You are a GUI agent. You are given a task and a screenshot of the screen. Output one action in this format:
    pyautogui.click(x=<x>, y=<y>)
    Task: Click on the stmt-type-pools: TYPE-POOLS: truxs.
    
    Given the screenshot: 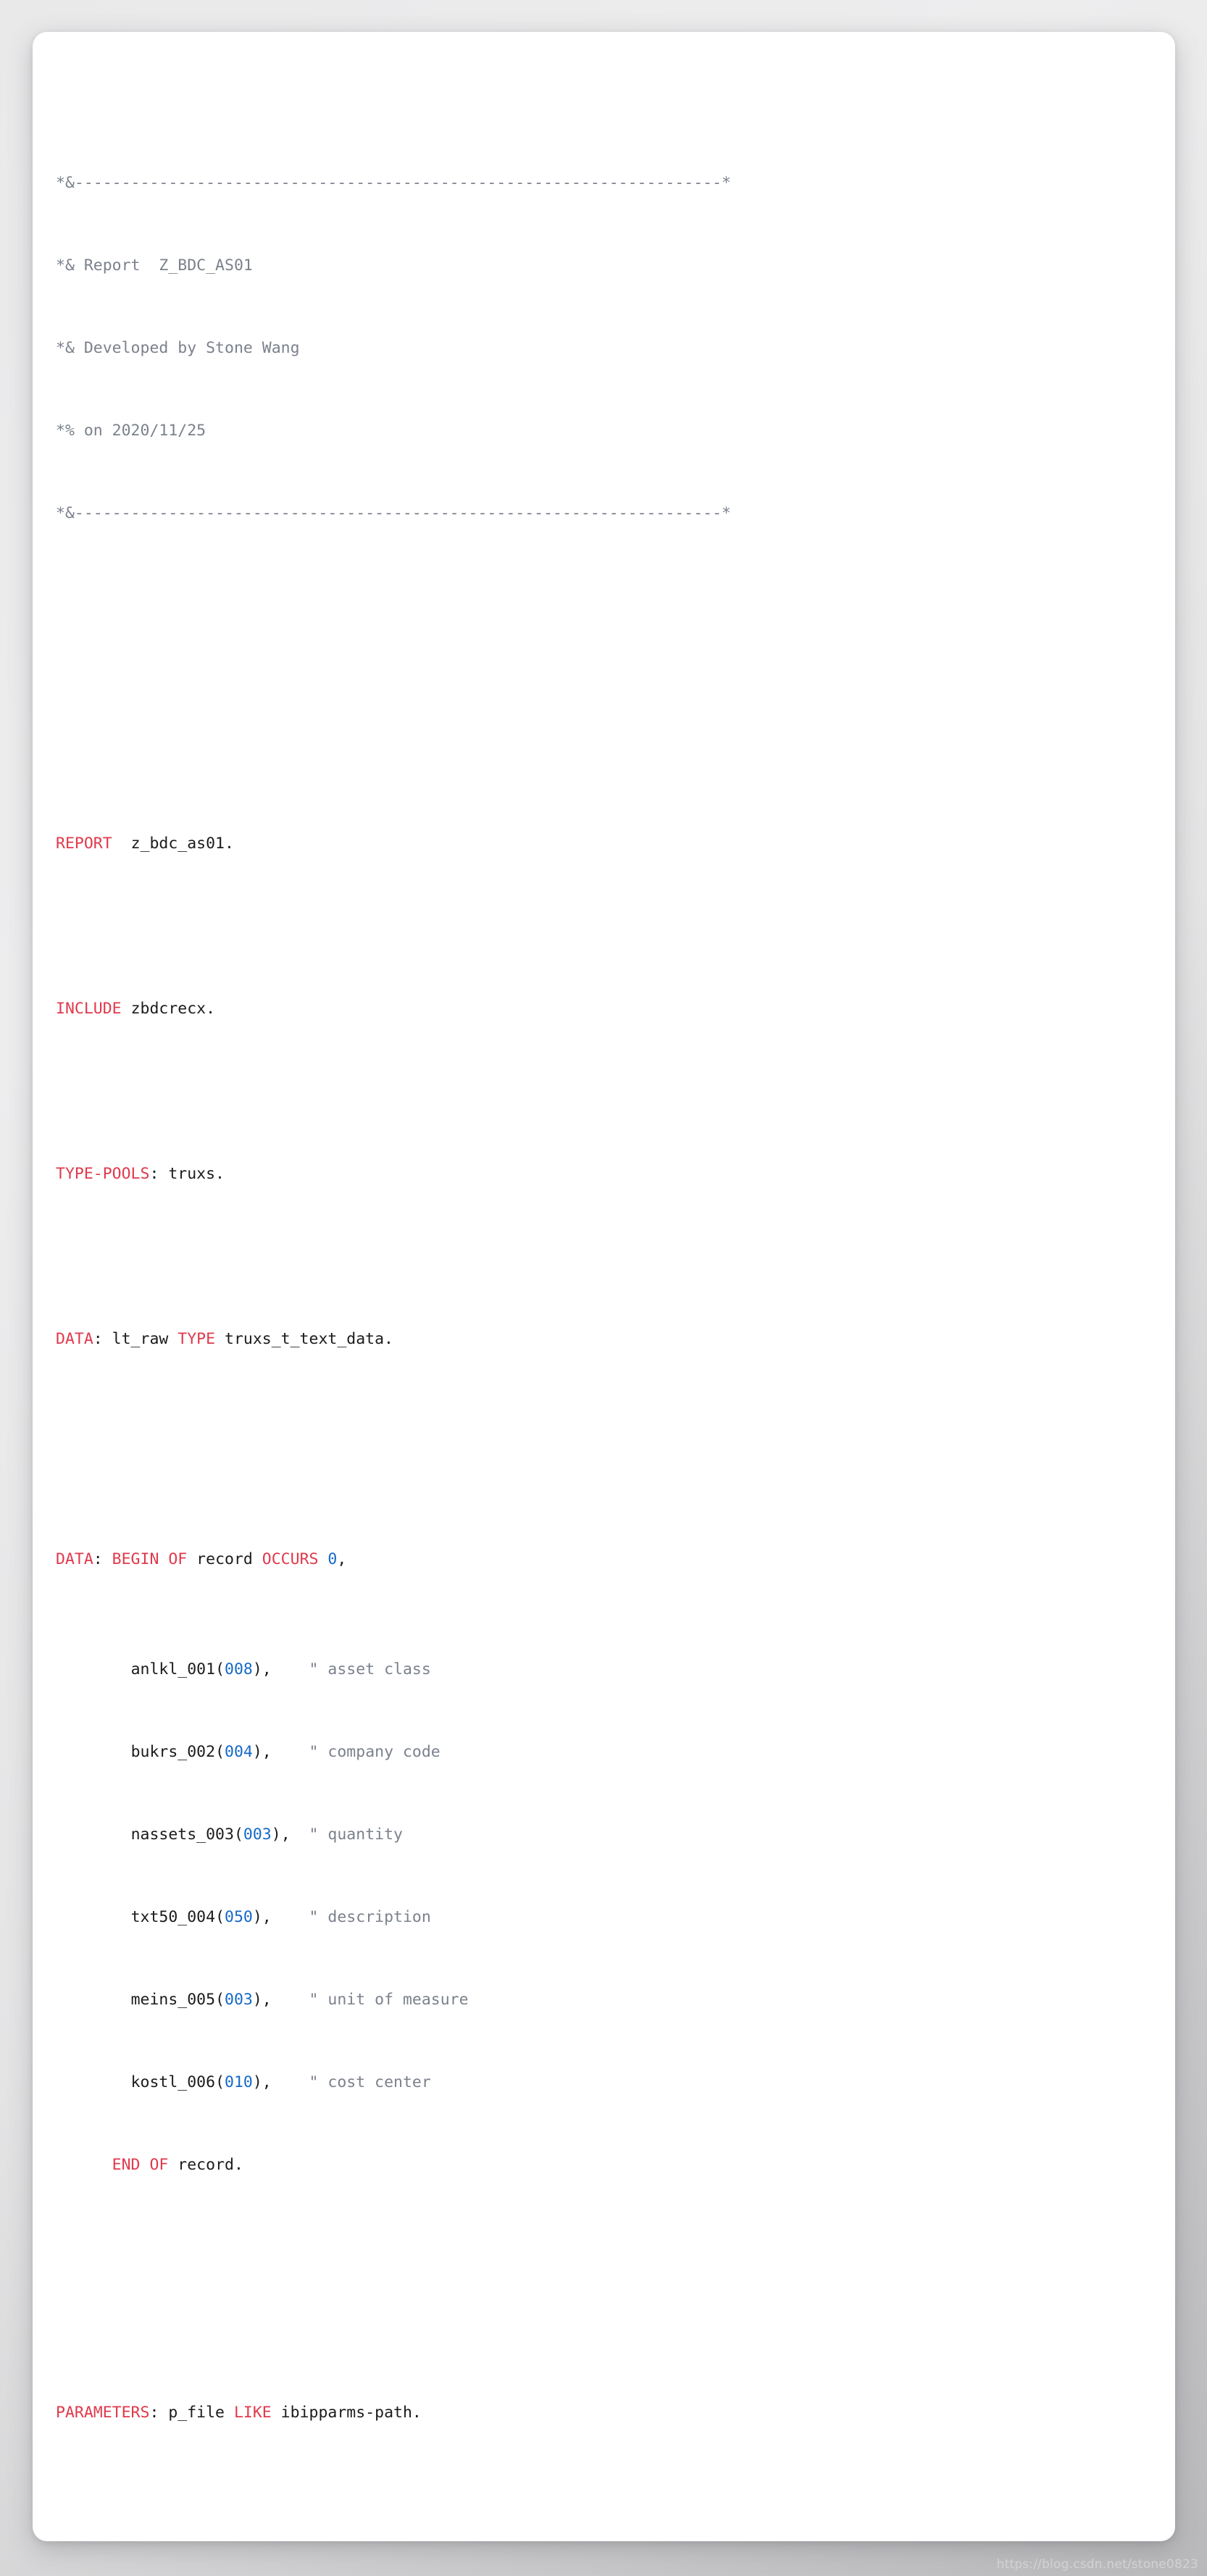 What is the action you would take?
    pyautogui.click(x=140, y=1174)
    